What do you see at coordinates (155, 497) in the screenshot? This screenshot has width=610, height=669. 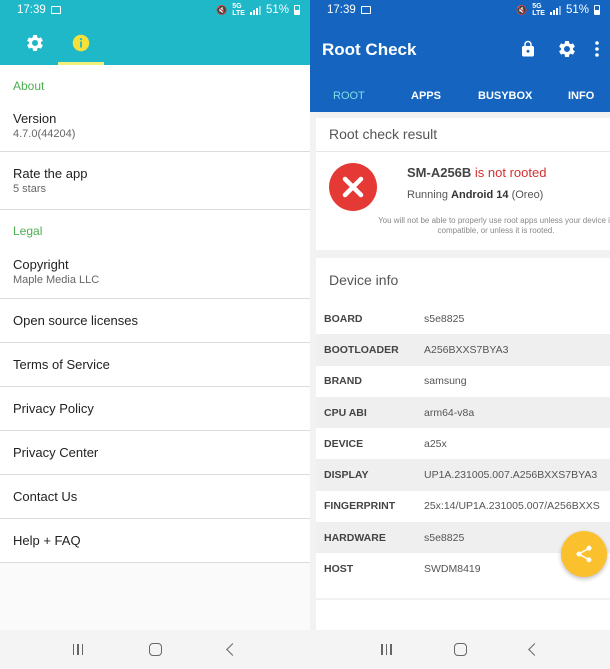 I see `list-item-contact-us: Contact Us` at bounding box center [155, 497].